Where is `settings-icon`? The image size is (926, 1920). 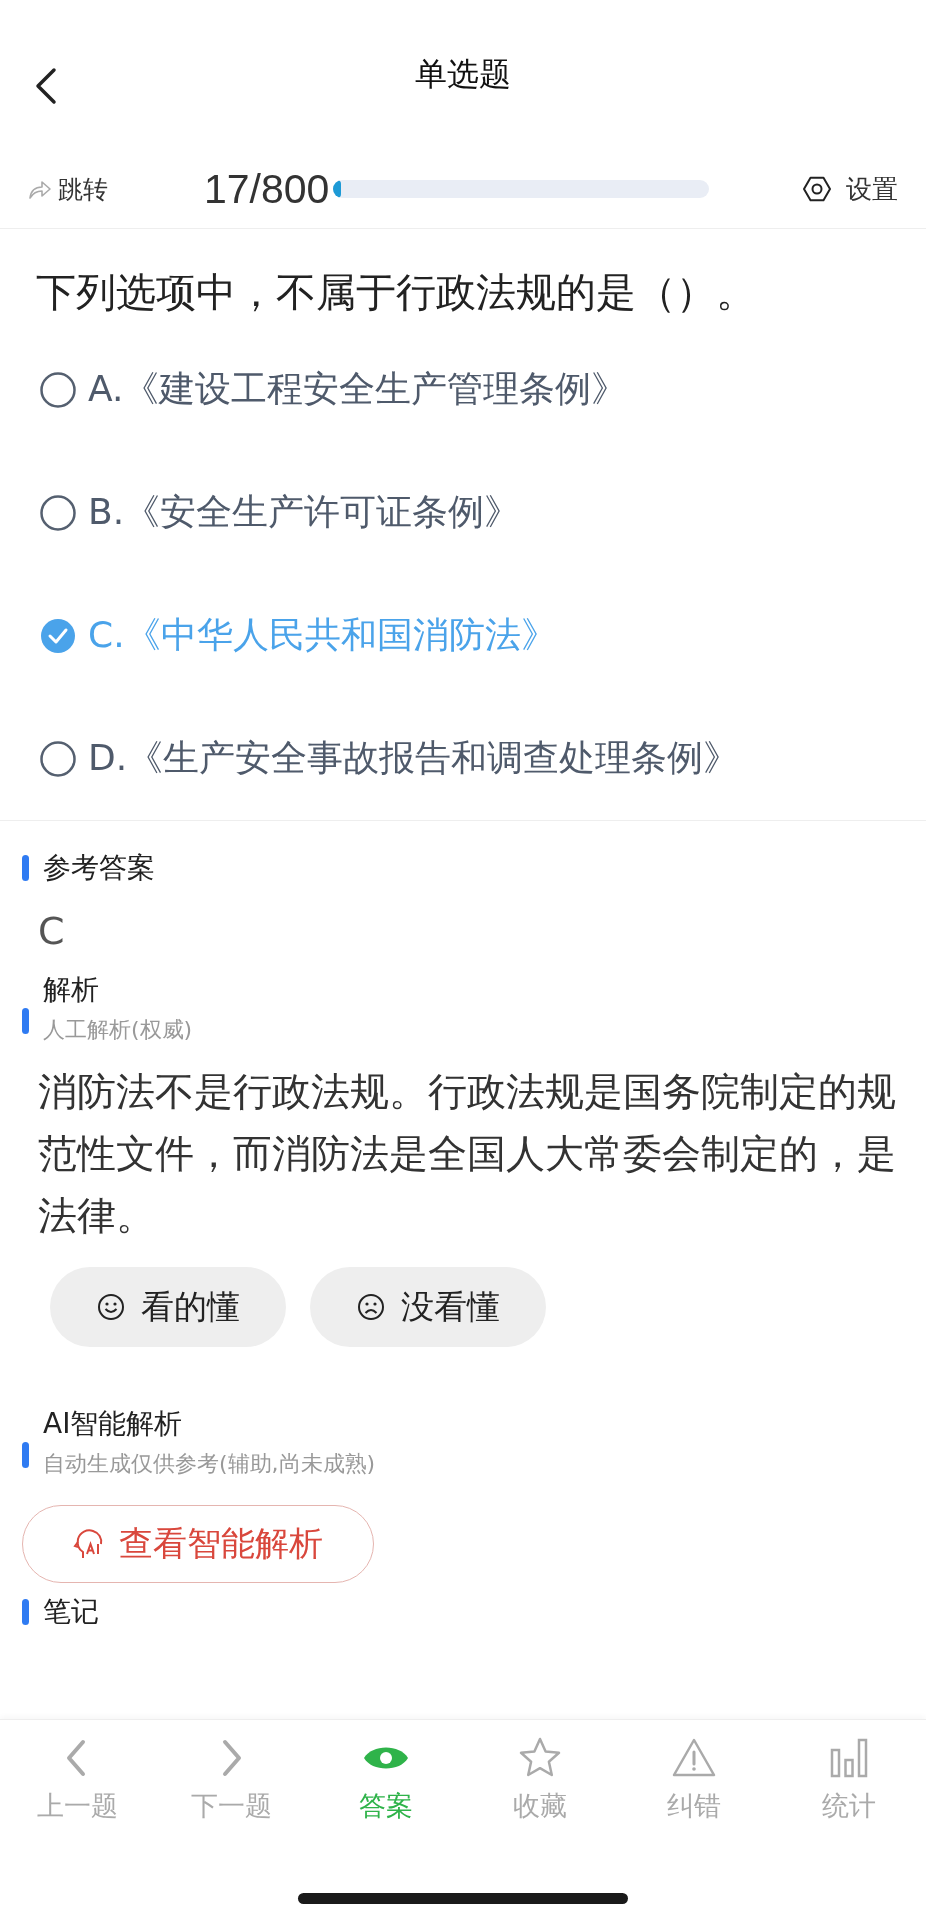
settings-icon is located at coordinates (817, 189).